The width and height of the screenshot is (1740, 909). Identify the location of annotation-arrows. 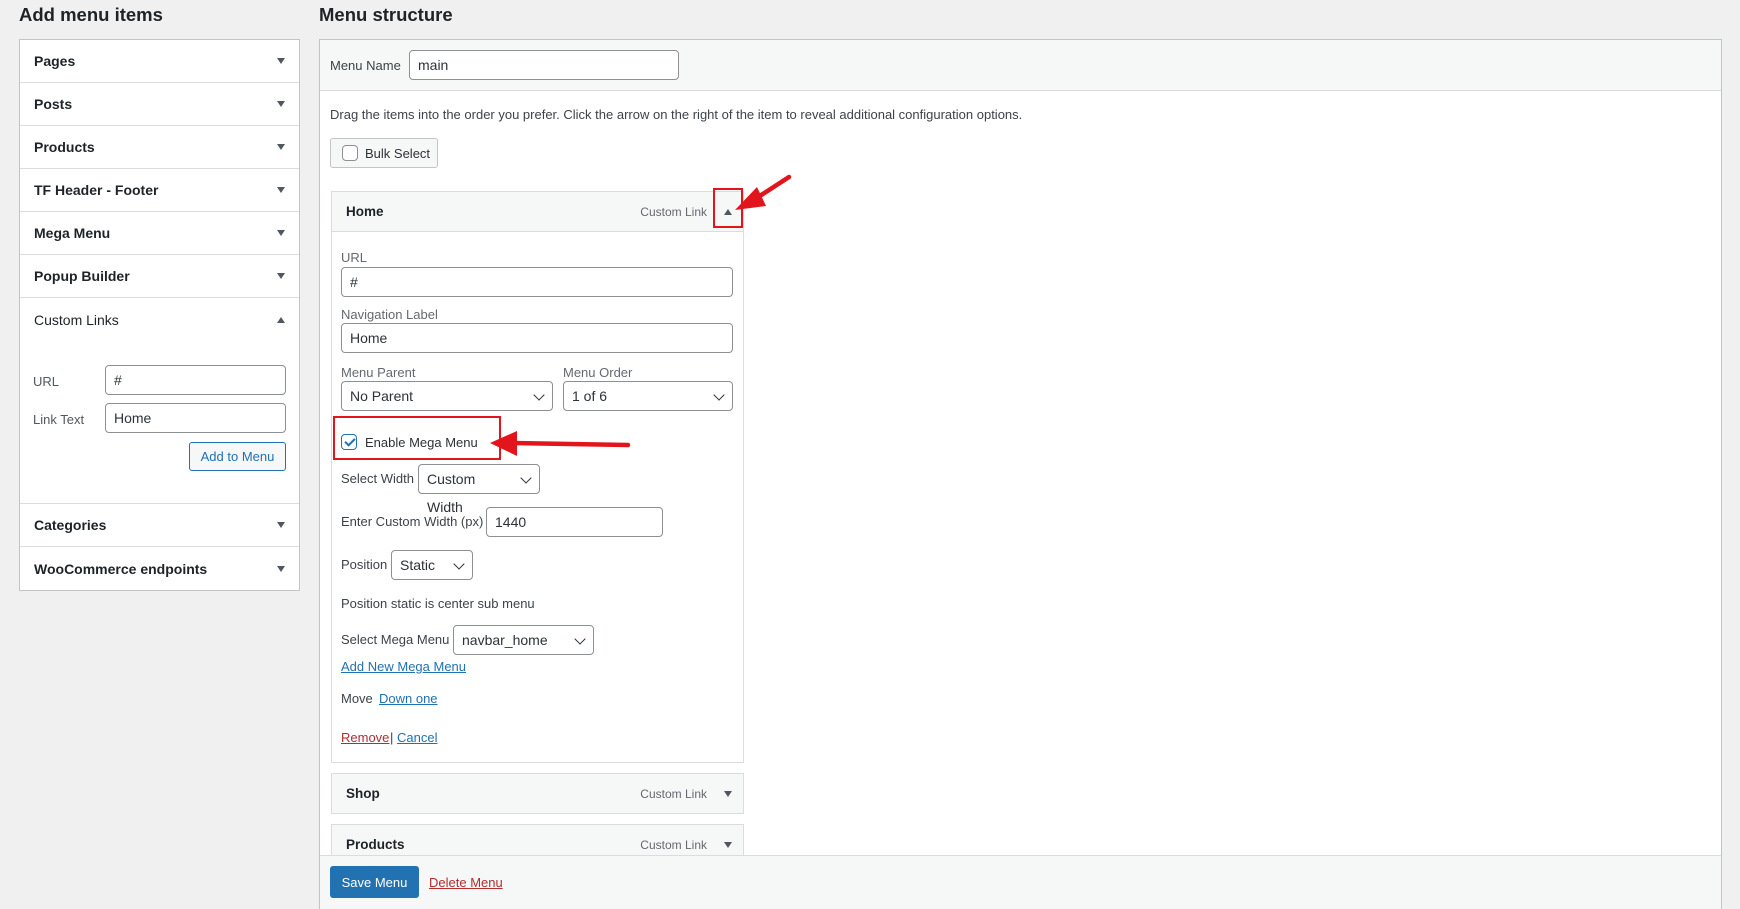
(641, 315).